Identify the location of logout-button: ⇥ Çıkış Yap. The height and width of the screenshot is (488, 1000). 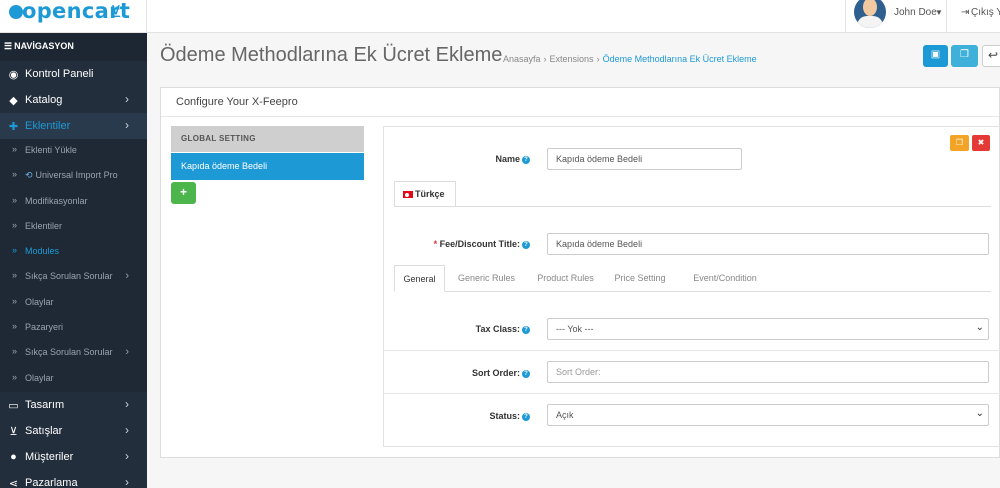
(973, 16).